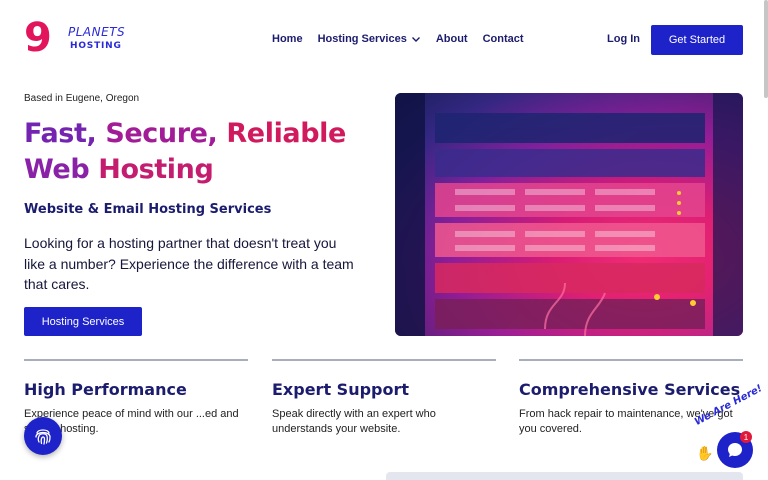 Image resolution: width=768 pixels, height=480 pixels. I want to click on logo-planets-text: PLANETS, so click(97, 32).